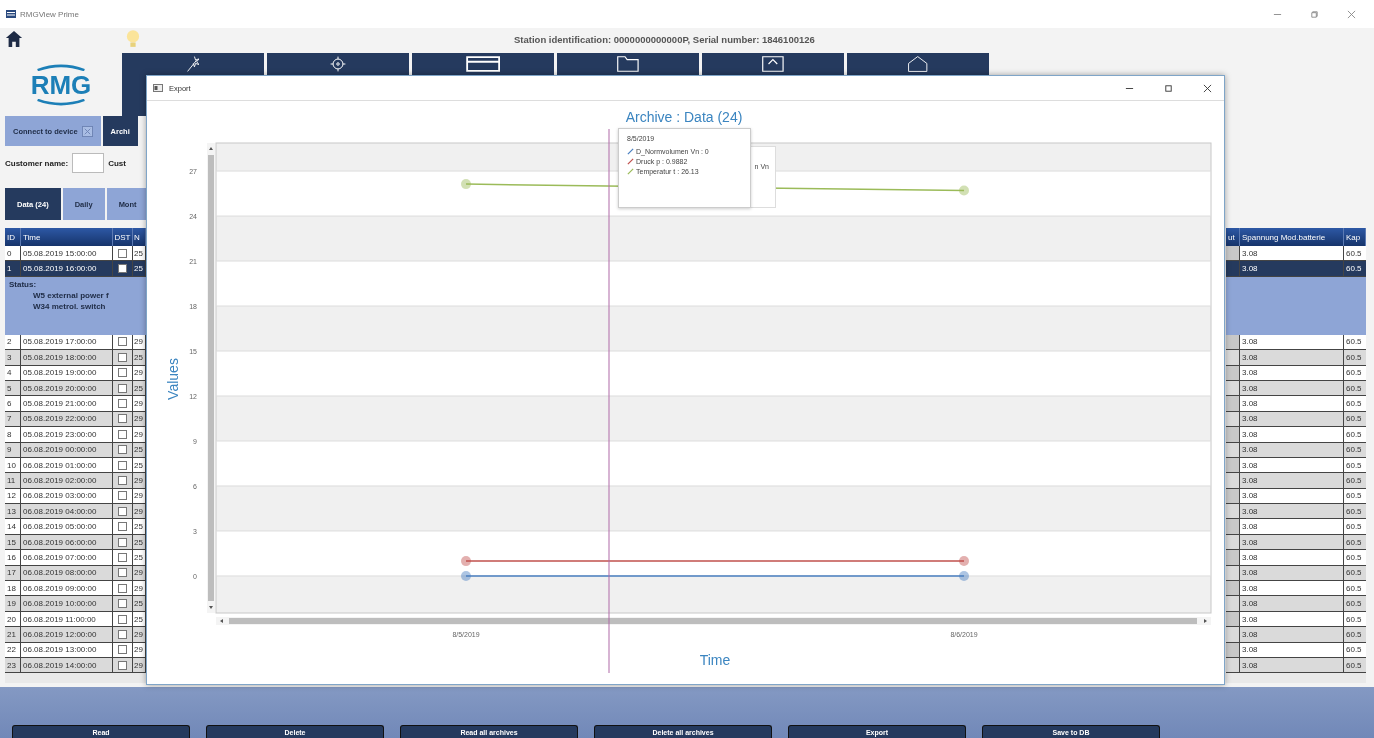 Image resolution: width=1374 pixels, height=738 pixels. Describe the element at coordinates (67, 512) in the screenshot. I see `table-cell: 06.08.2019 04:00:00` at that location.